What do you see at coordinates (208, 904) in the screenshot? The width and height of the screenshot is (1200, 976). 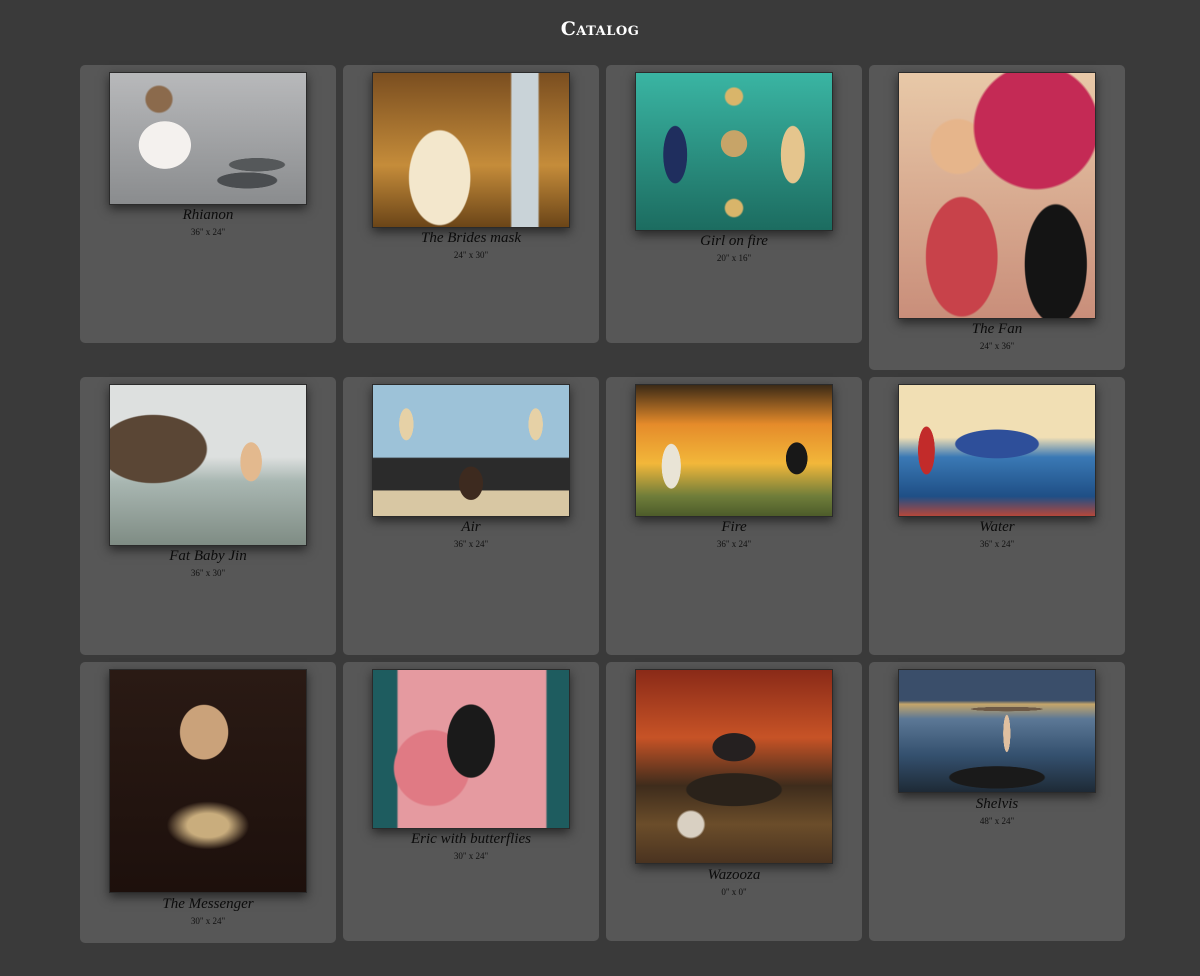 I see `painting-title: The Messenger` at bounding box center [208, 904].